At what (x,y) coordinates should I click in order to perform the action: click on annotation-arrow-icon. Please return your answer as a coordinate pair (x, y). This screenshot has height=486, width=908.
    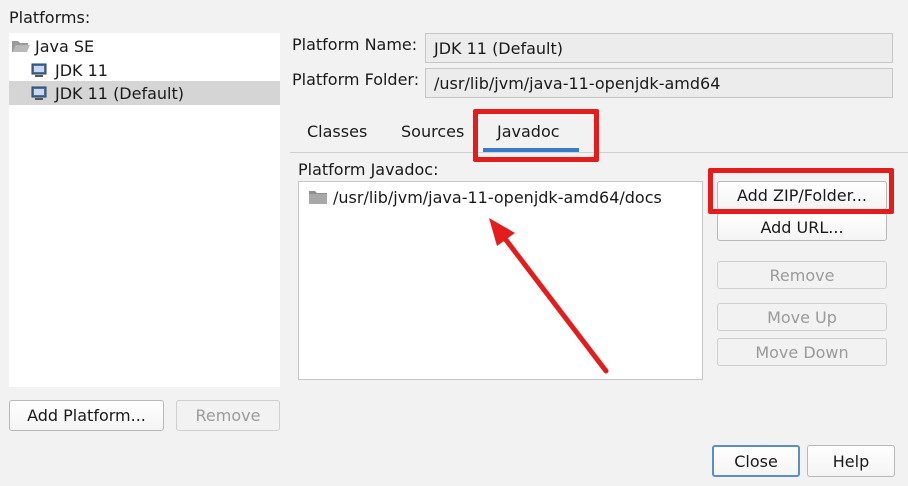
    Looking at the image, I should click on (549, 296).